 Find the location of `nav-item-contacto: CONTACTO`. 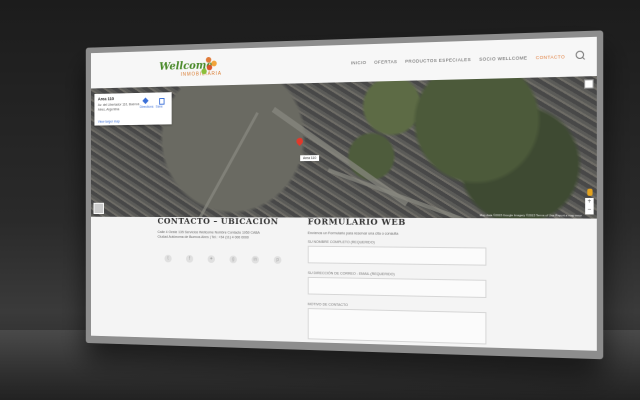

nav-item-contacto: CONTACTO is located at coordinates (550, 57).